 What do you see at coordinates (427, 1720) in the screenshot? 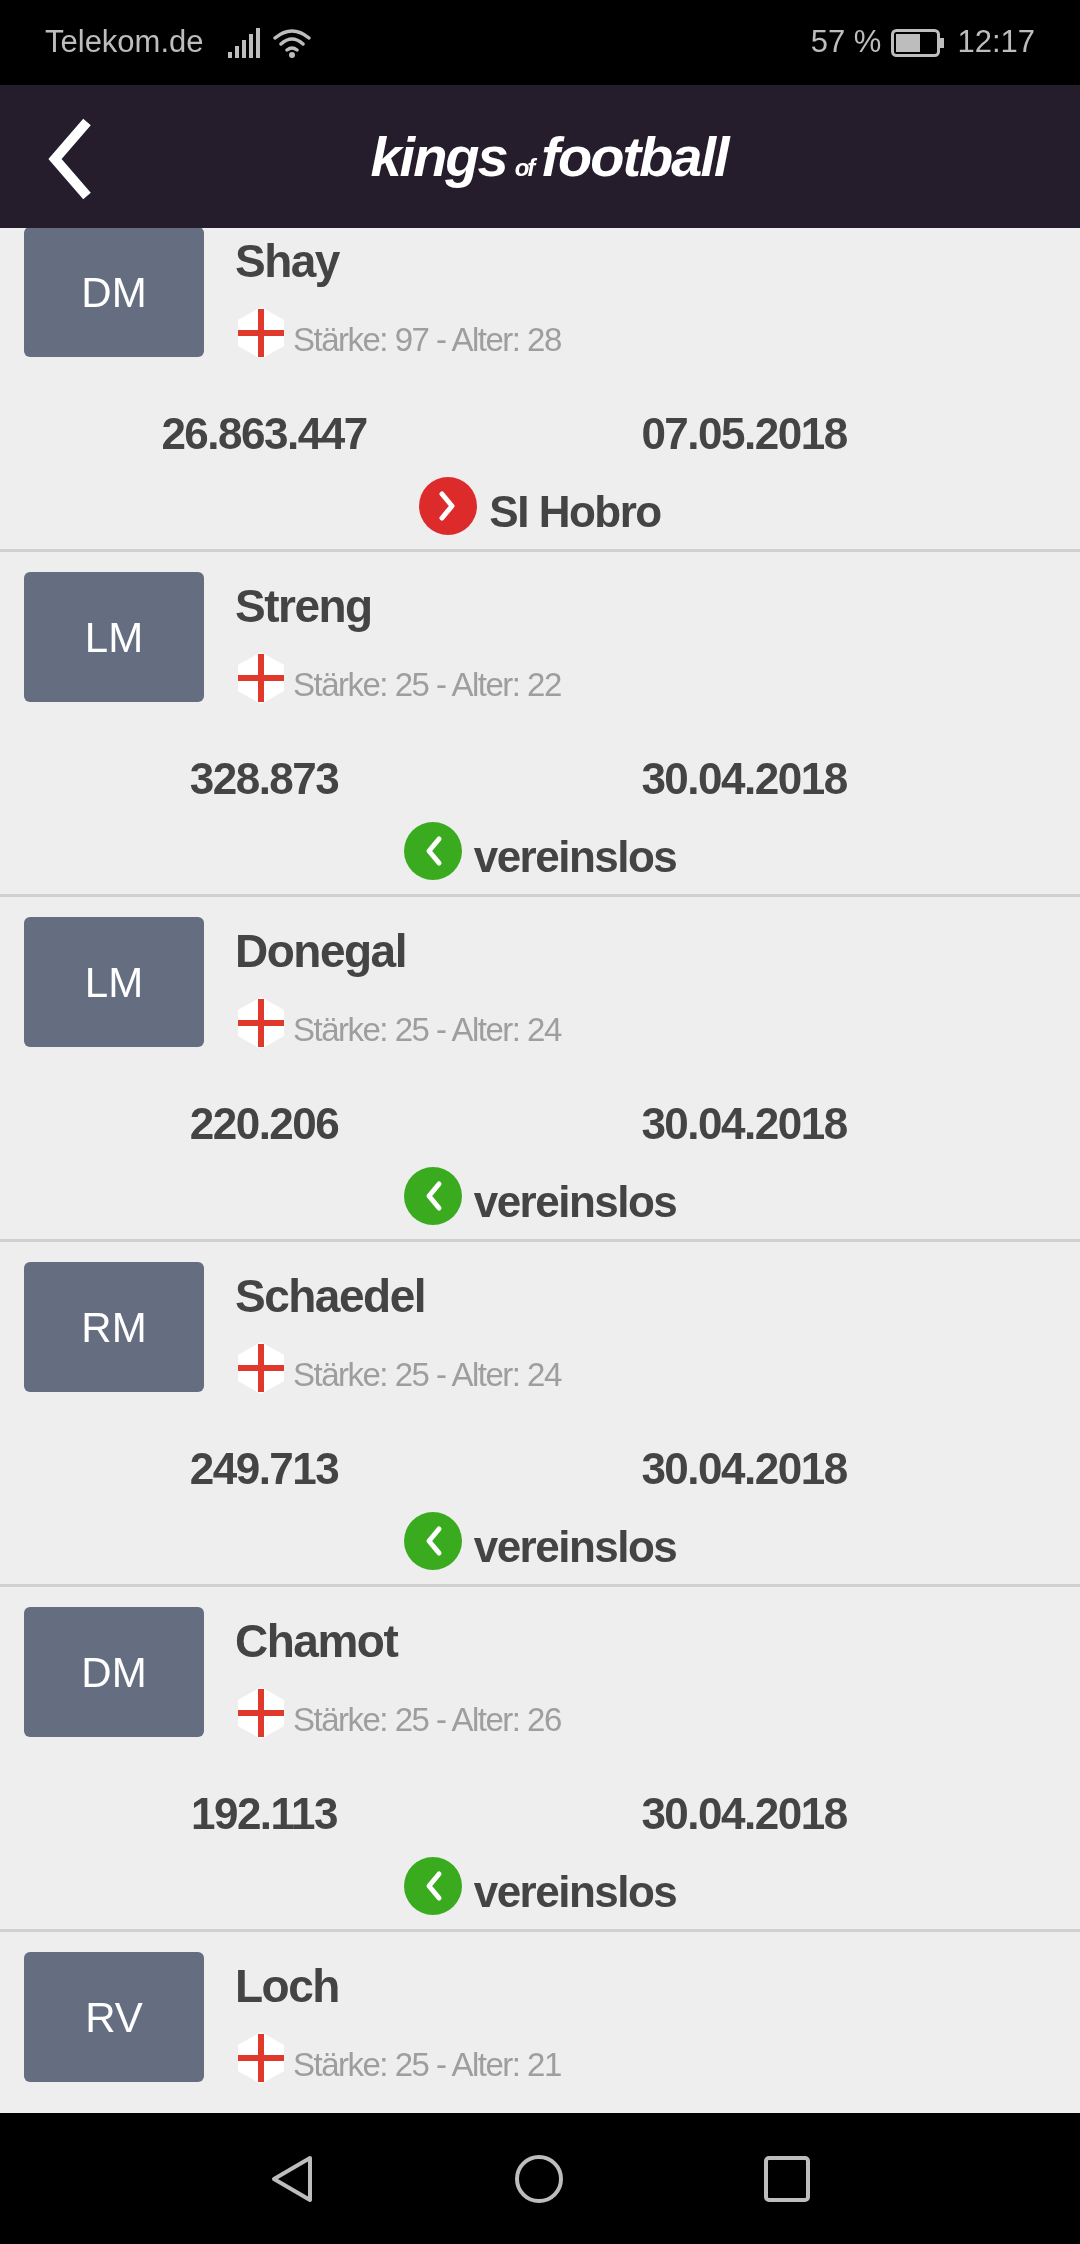
I see `player-stats: Stärke: 25 - Alter: 26` at bounding box center [427, 1720].